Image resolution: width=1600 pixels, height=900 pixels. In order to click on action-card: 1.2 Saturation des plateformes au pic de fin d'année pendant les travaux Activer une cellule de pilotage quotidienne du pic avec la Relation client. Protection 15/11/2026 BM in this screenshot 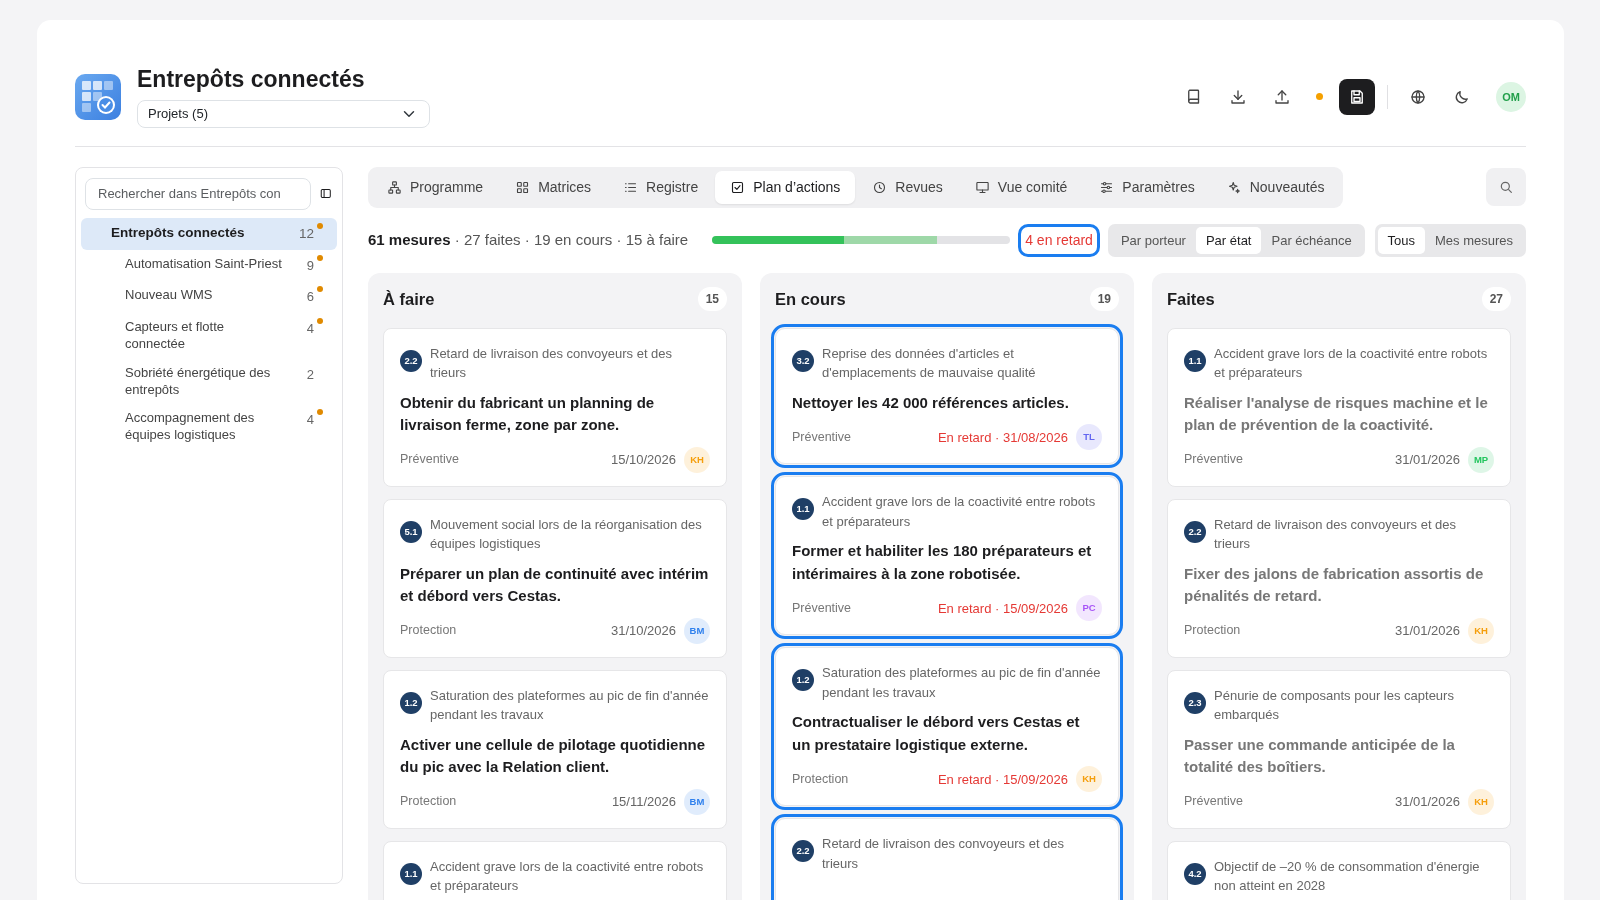, I will do `click(555, 749)`.